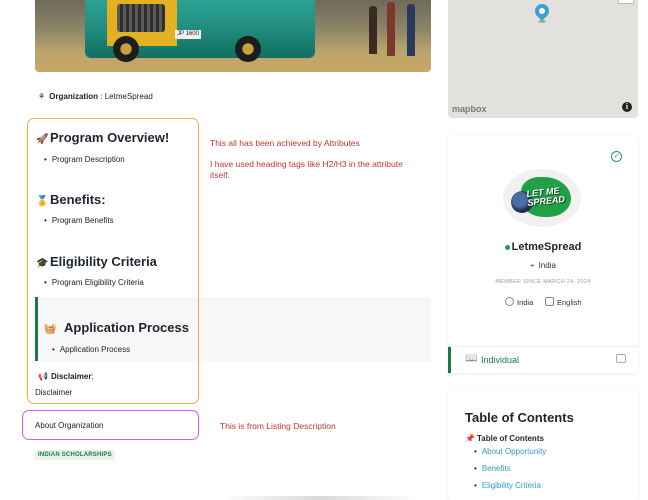 The width and height of the screenshot is (648, 500). What do you see at coordinates (500, 360) in the screenshot?
I see `organization-type-label: Individual` at bounding box center [500, 360].